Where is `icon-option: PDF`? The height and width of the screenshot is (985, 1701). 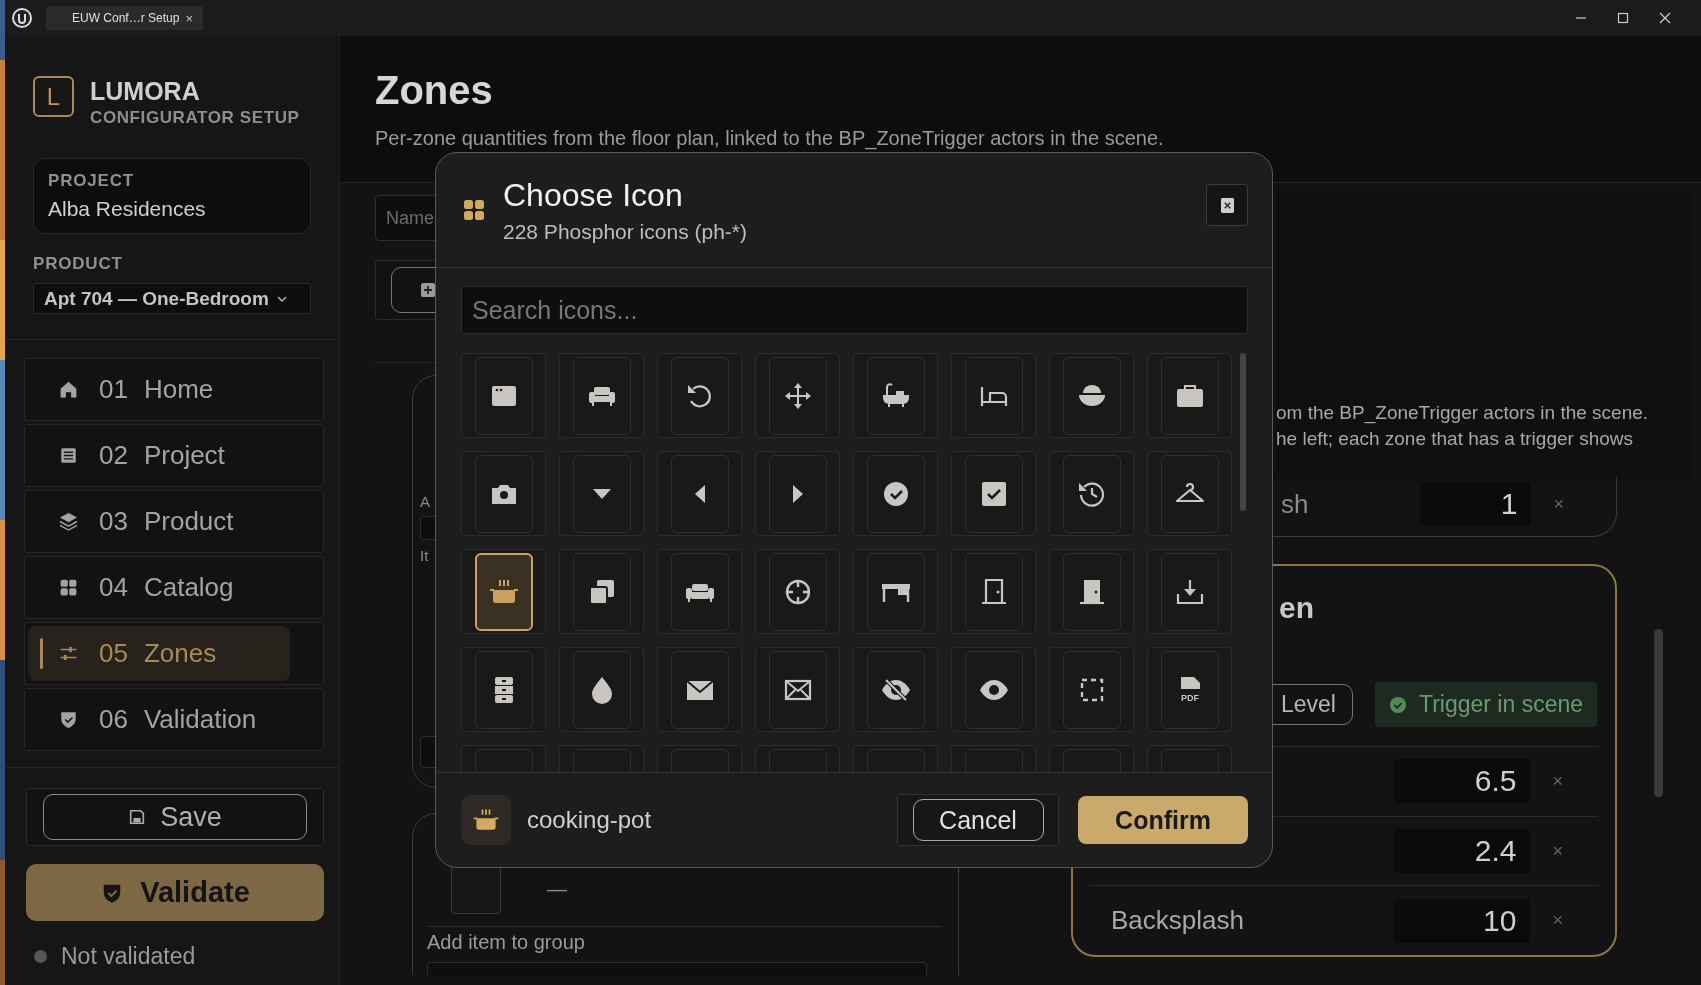 icon-option: PDF is located at coordinates (1189, 689).